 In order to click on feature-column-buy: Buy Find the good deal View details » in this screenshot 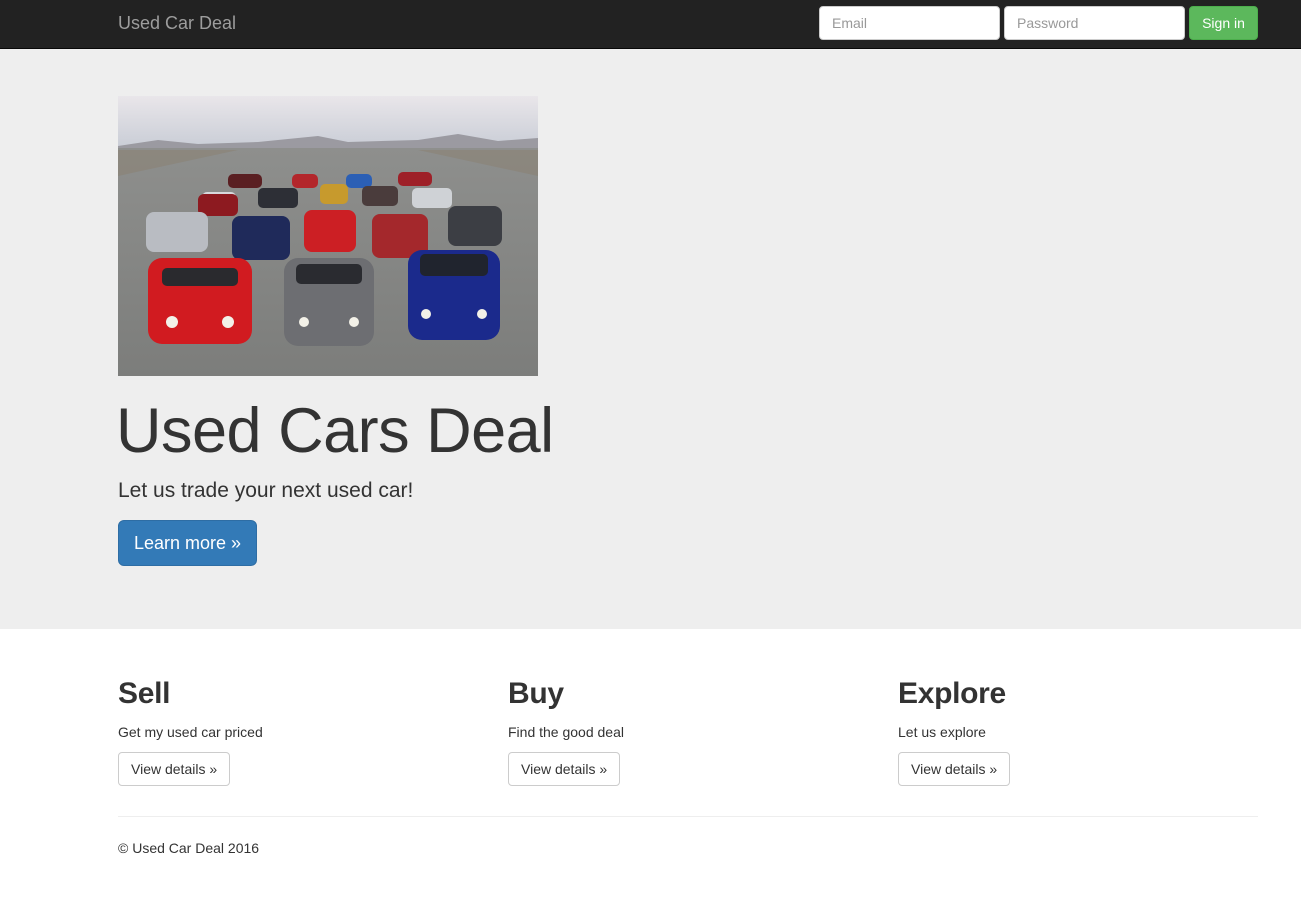, I will do `click(688, 731)`.